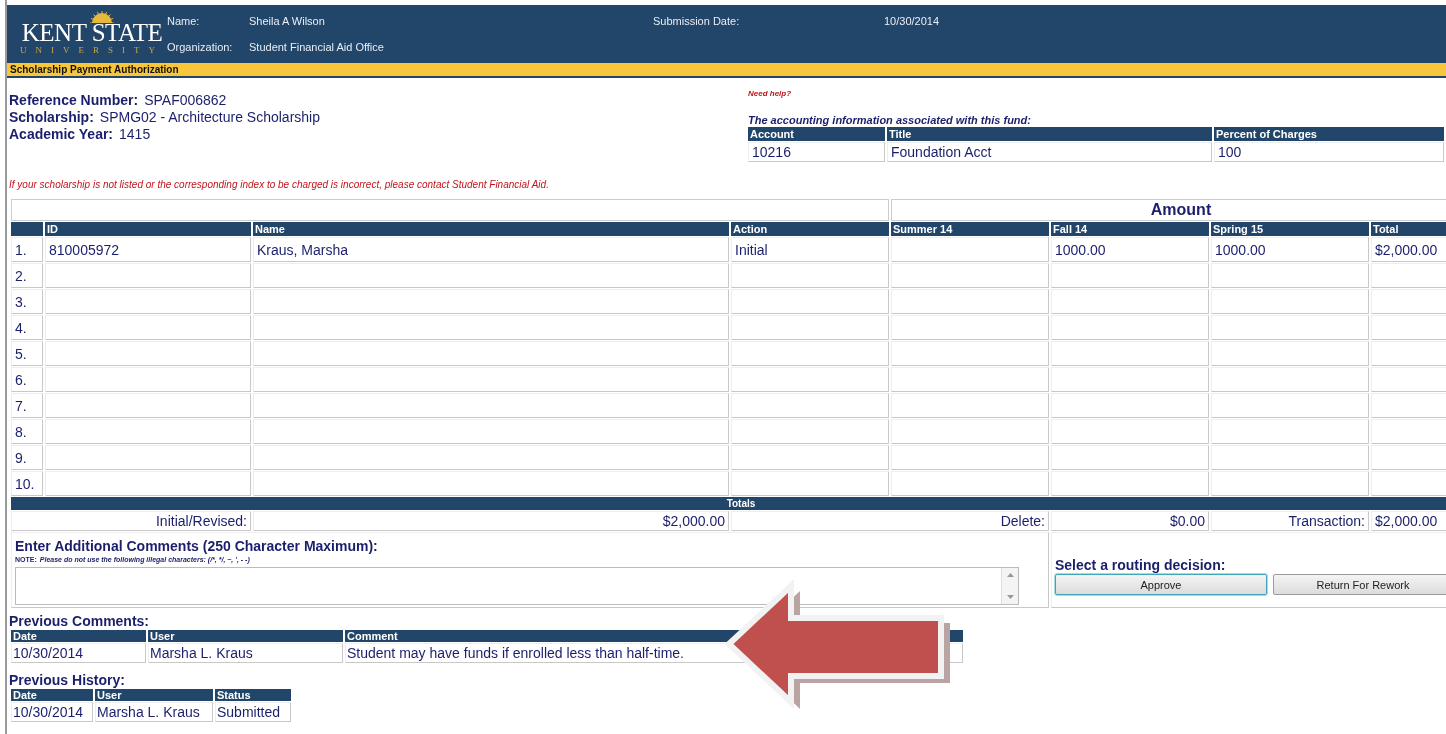  What do you see at coordinates (890, 521) in the screenshot?
I see `total-label: Delete:` at bounding box center [890, 521].